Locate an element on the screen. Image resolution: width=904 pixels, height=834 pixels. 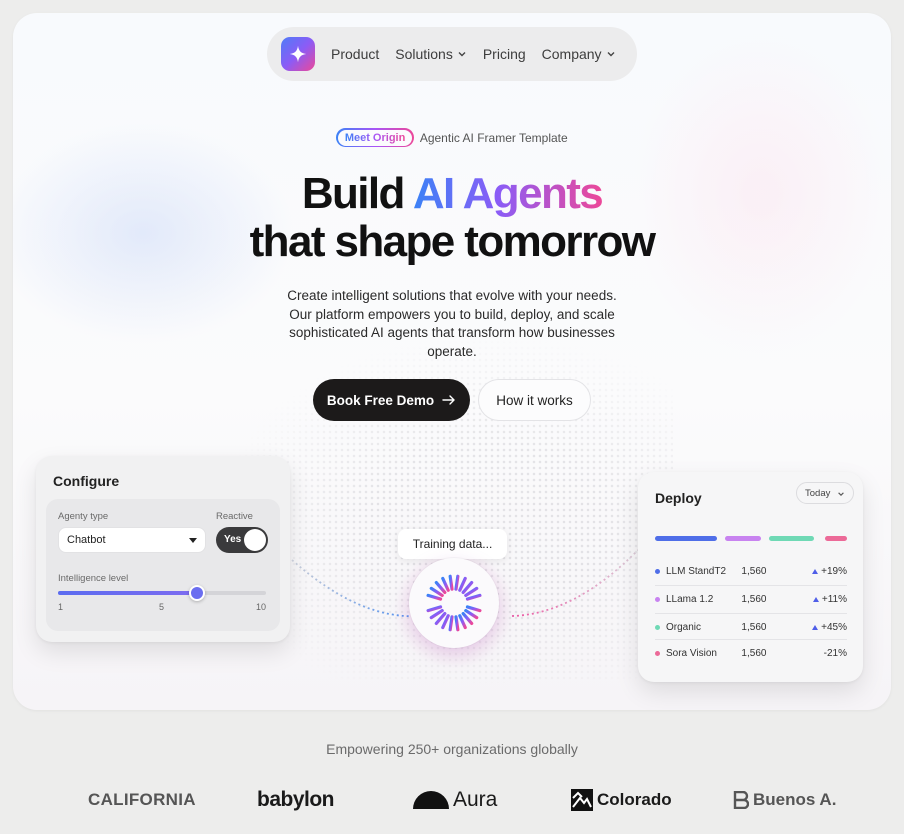
deploy-title: Deploy is located at coordinates (678, 498).